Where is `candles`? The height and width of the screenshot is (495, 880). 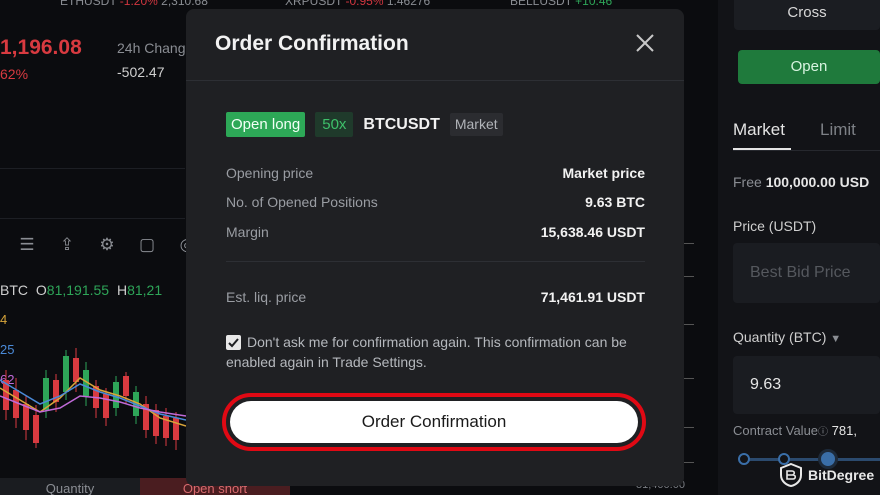
candles is located at coordinates (91, 399).